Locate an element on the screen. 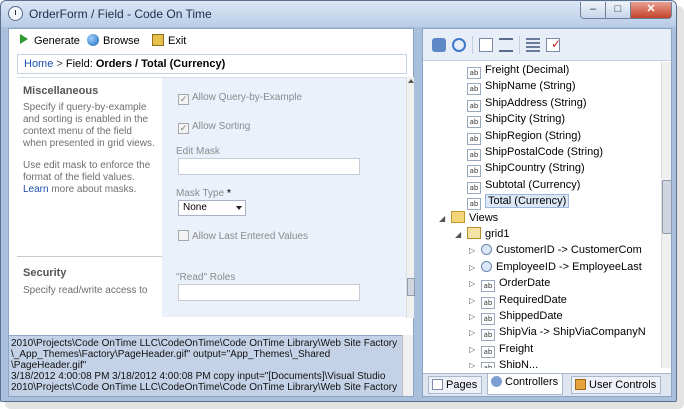 The height and width of the screenshot is (409, 684). scroll-up-icon is located at coordinates (411, 81).